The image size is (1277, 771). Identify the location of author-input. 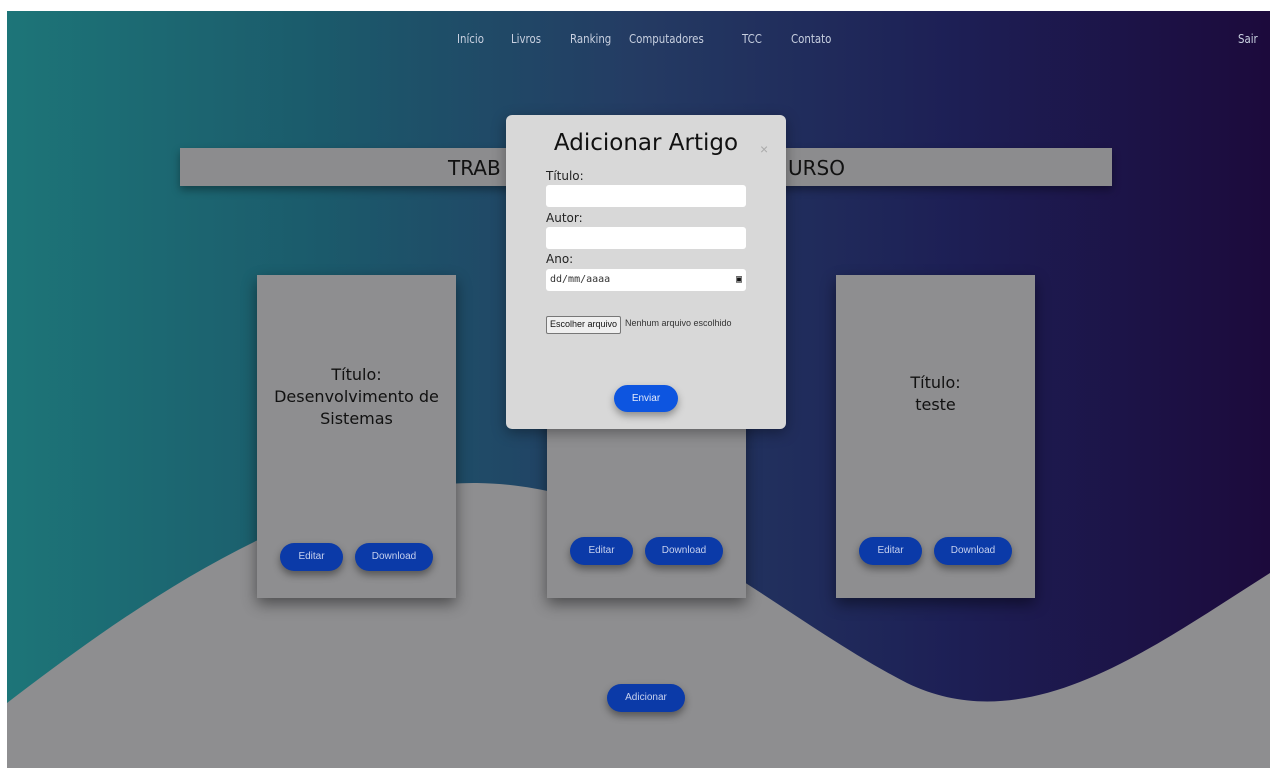
(646, 238).